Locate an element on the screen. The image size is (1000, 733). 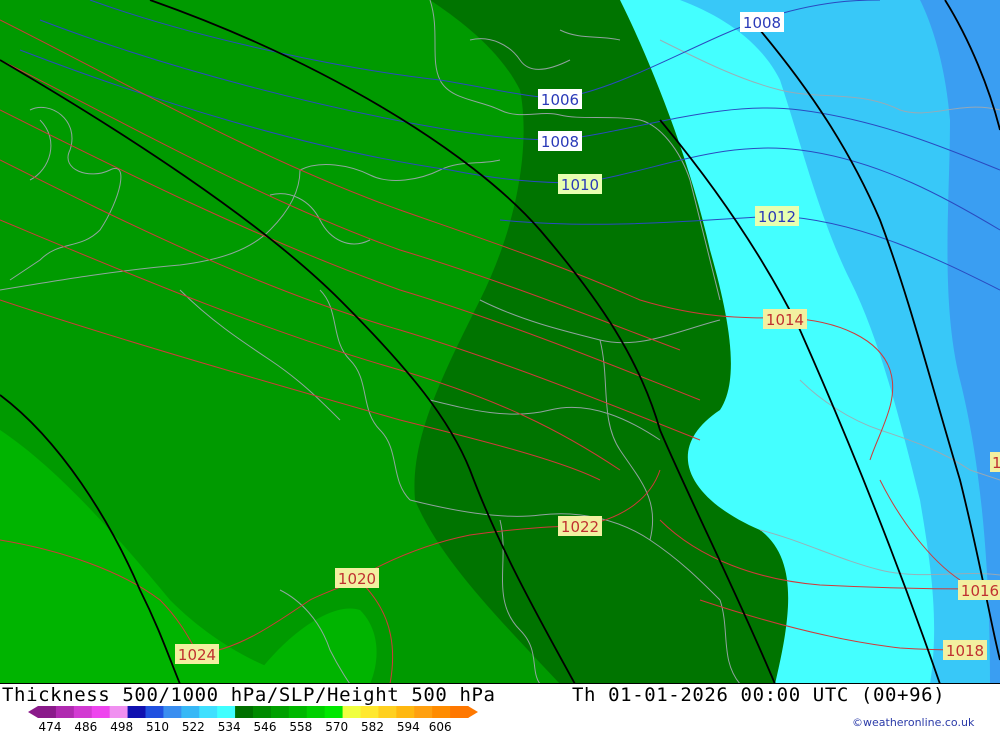
isobar-label-1018: 1018 is located at coordinates (965, 650).